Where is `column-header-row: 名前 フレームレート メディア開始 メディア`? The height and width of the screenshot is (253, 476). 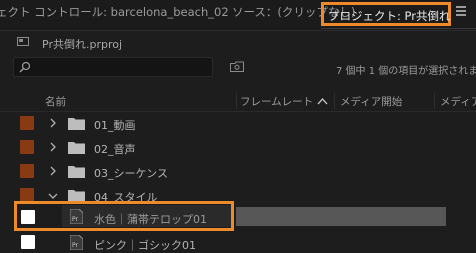 column-header-row: 名前 フレームレート メディア開始 メディア is located at coordinates (238, 101).